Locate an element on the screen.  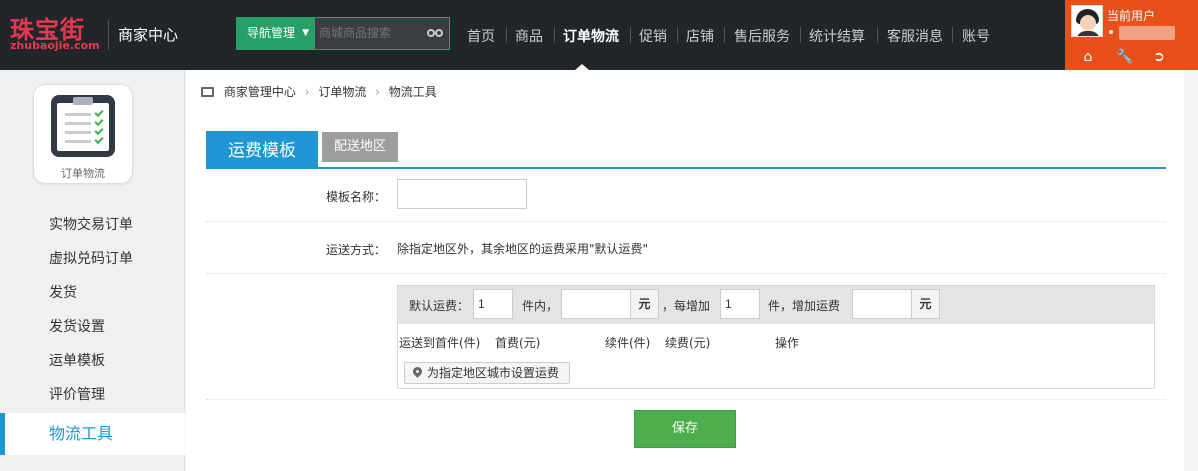
map-pin-icon is located at coordinates (417, 371).